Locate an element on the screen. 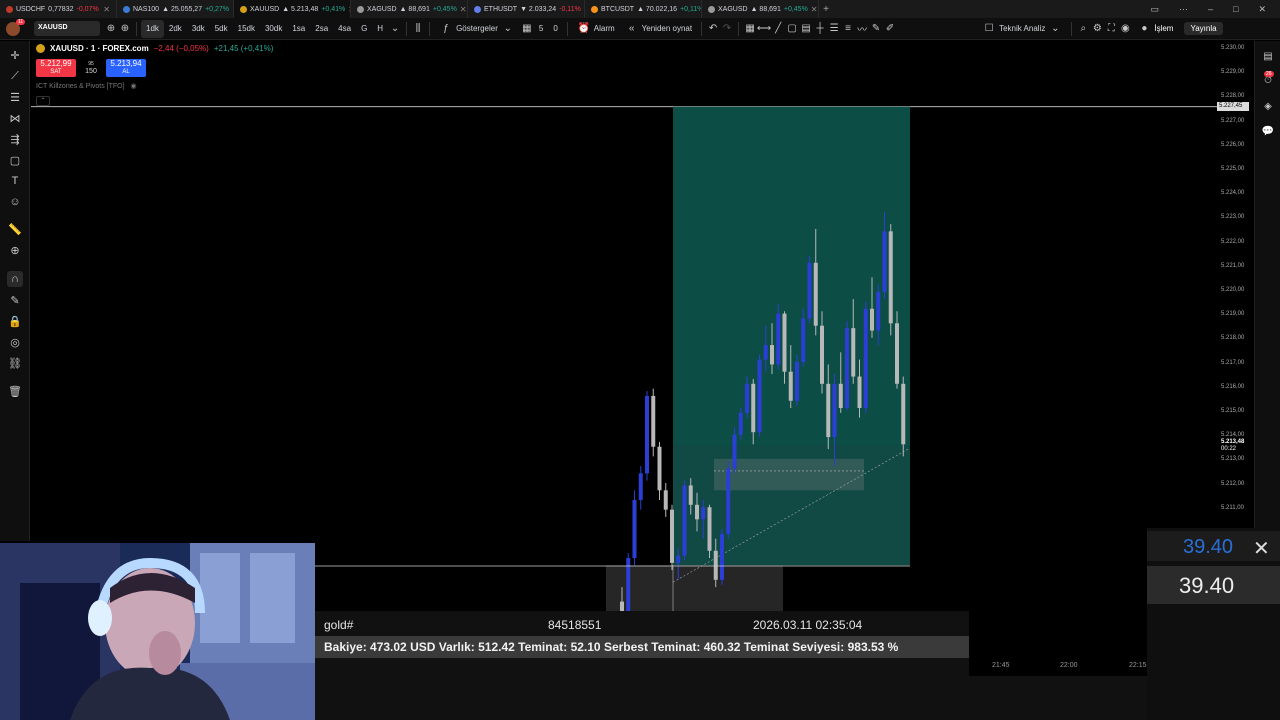 The width and height of the screenshot is (1280, 720). interval-15dk: 15dk is located at coordinates (246, 29).